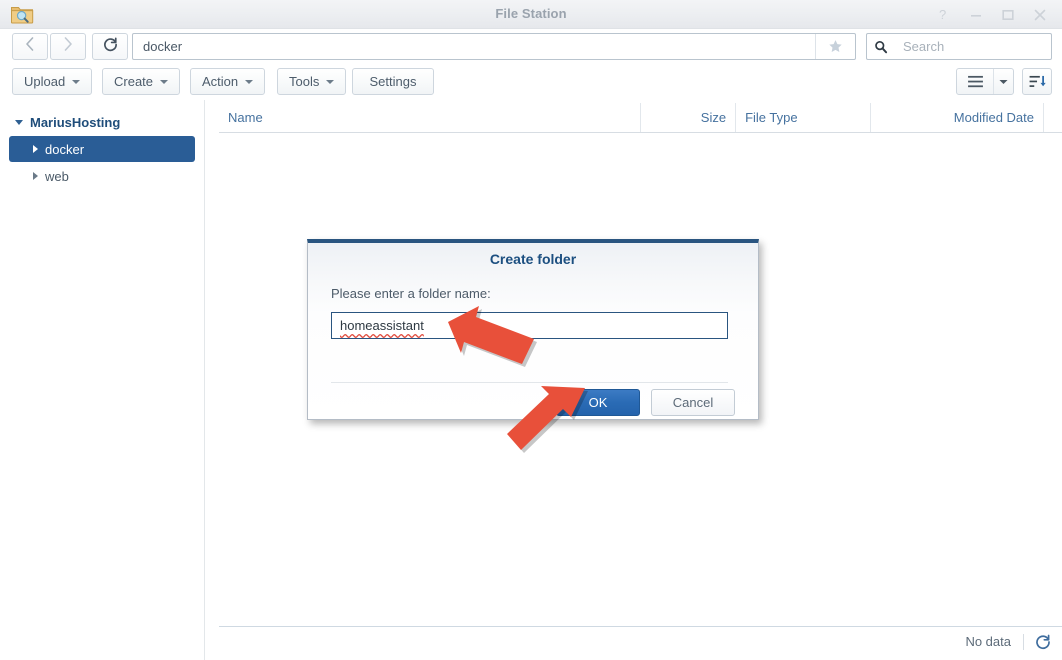  What do you see at coordinates (975, 81) in the screenshot?
I see `list-view-icon` at bounding box center [975, 81].